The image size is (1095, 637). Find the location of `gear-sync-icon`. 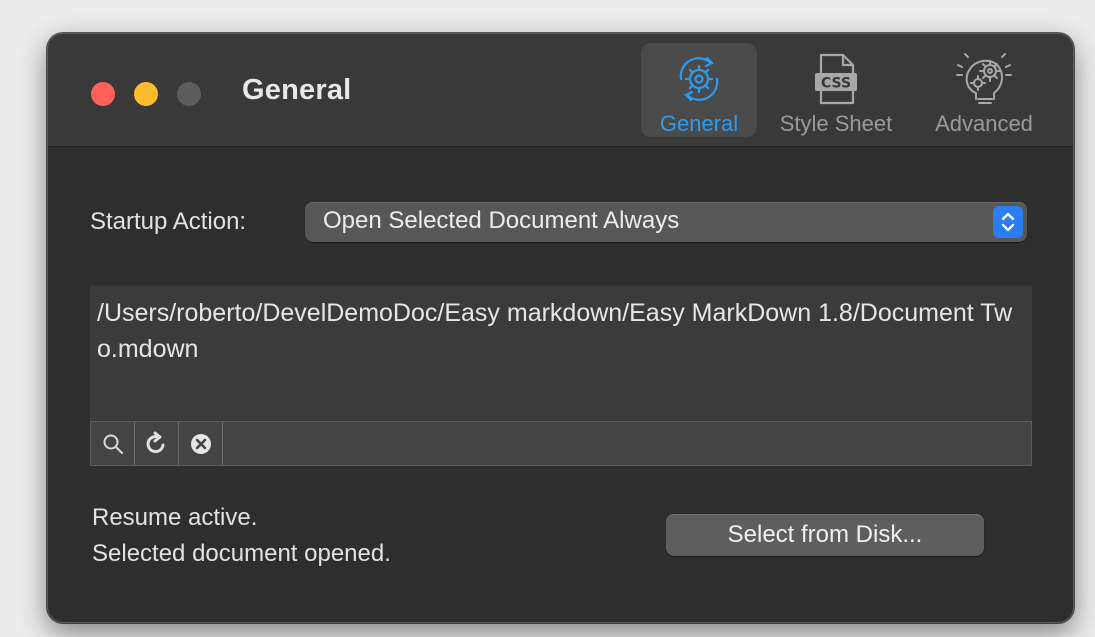

gear-sync-icon is located at coordinates (699, 79).